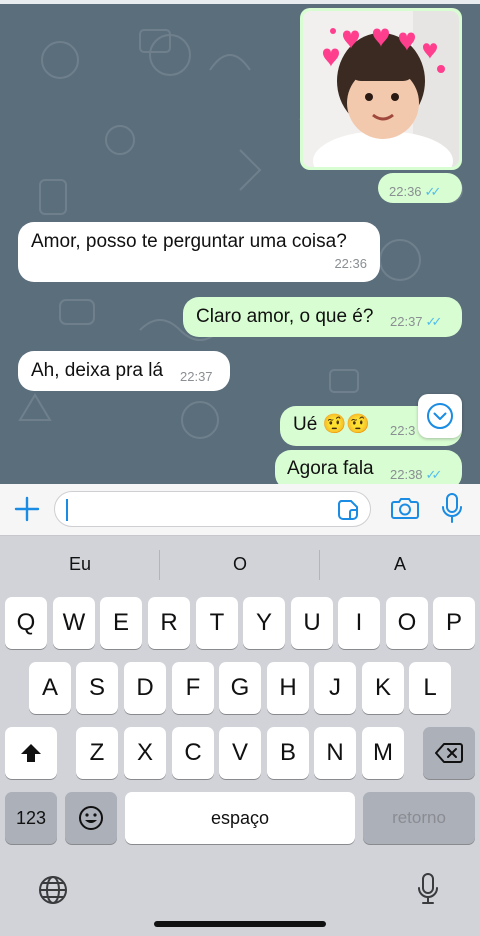  I want to click on backspace-icon, so click(449, 753).